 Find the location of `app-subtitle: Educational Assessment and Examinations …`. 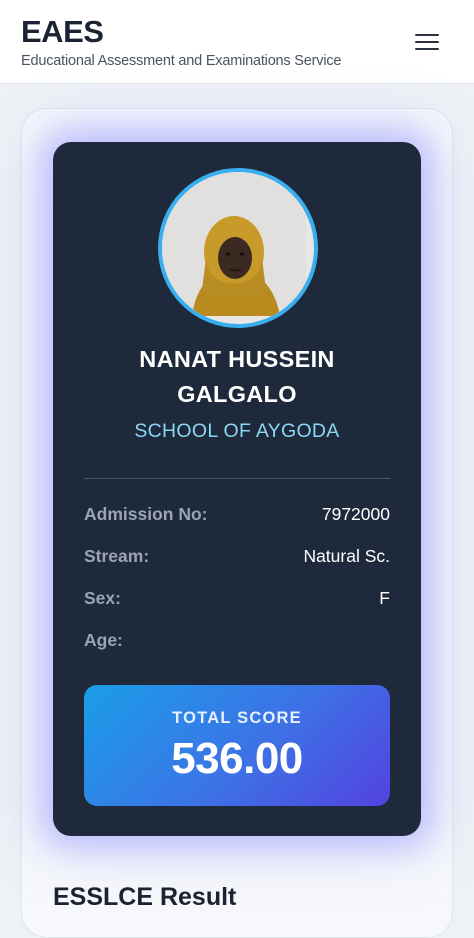

app-subtitle: Educational Assessment and Examinations … is located at coordinates (181, 61).